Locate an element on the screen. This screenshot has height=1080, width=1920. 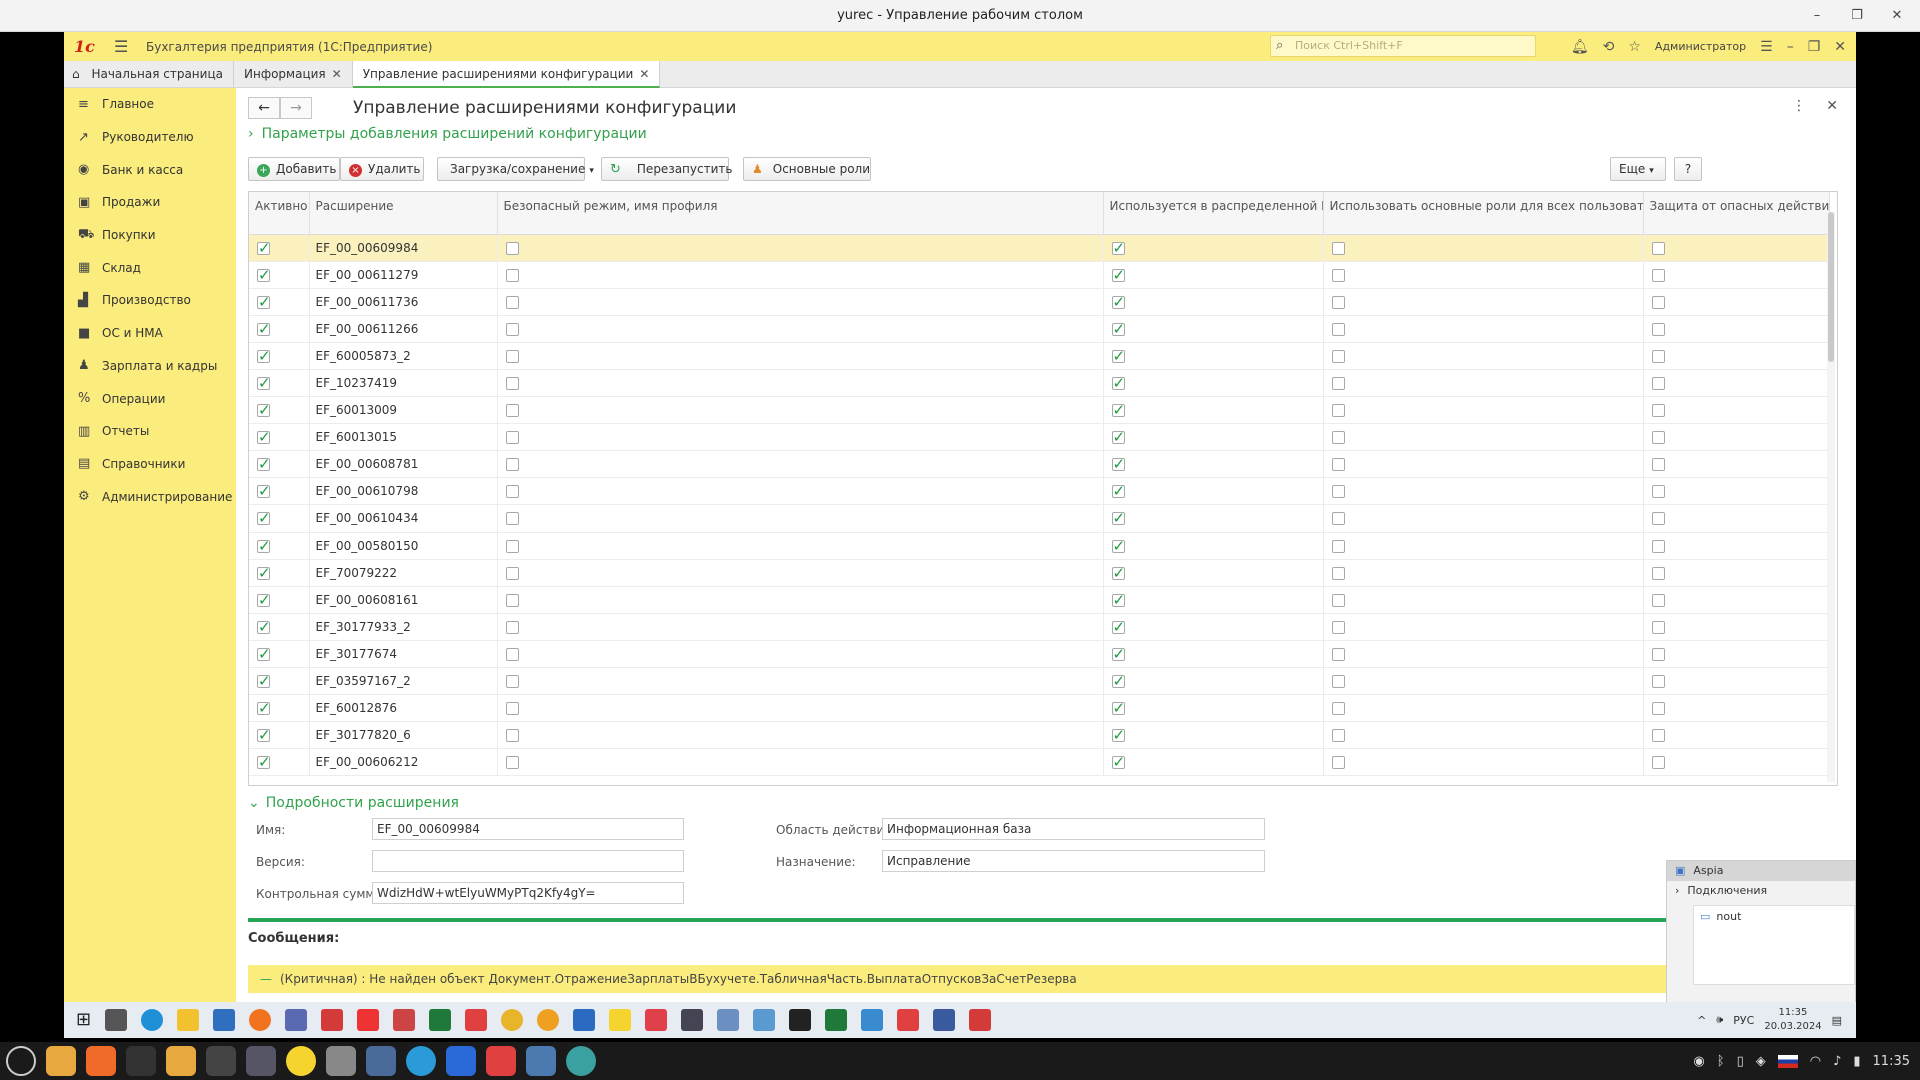
app-tray-icon: ◉ is located at coordinates (1698, 1061).